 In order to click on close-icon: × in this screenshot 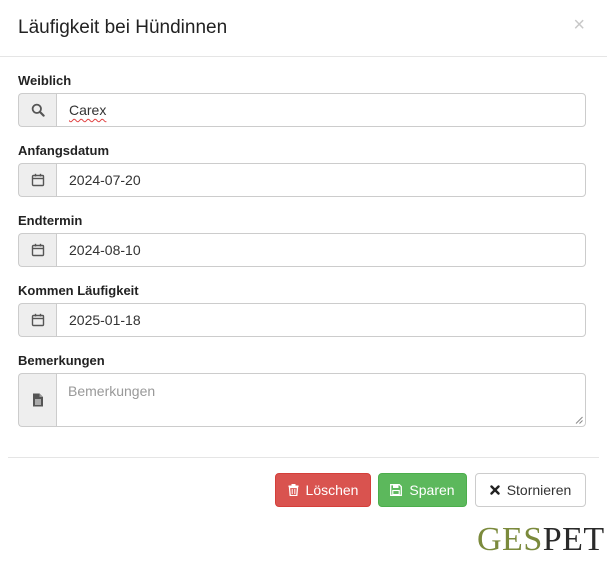, I will do `click(579, 25)`.